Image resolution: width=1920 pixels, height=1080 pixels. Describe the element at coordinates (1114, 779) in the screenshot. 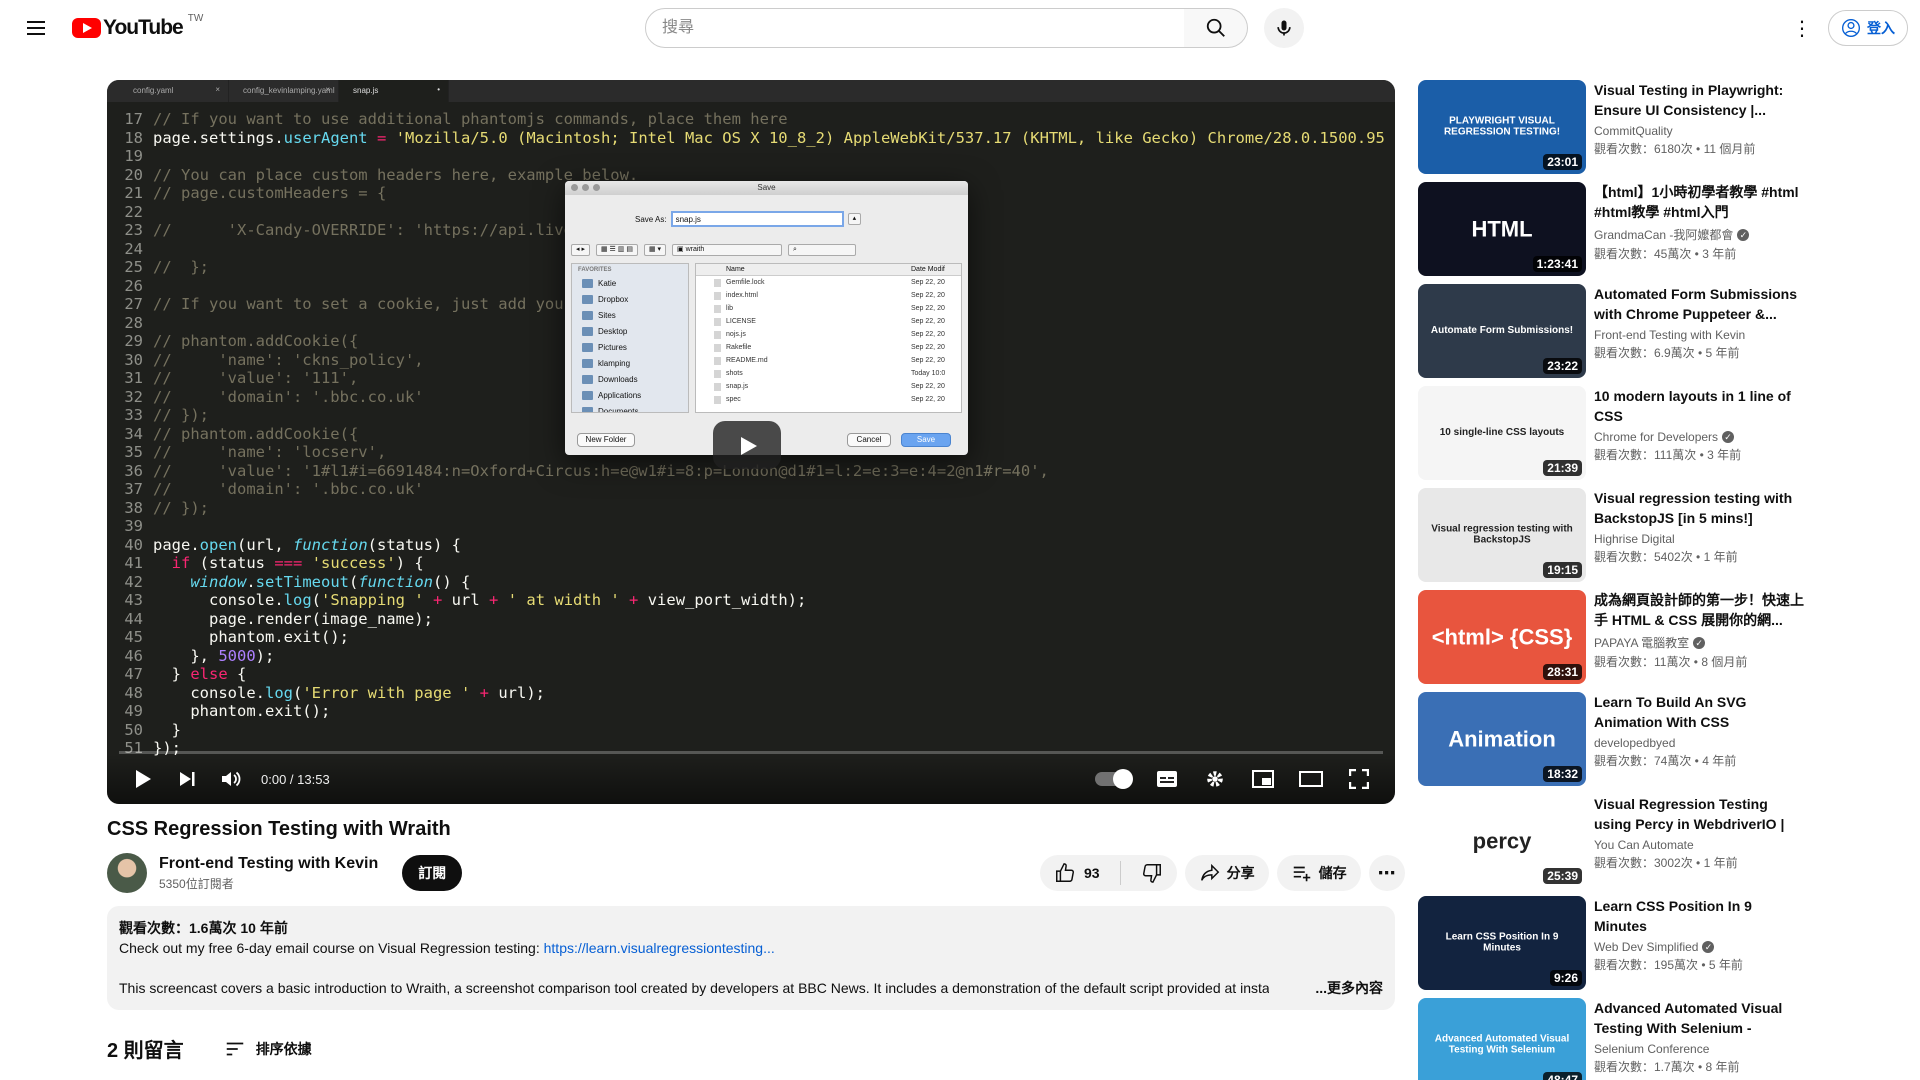

I see `autoplay-toggle` at that location.